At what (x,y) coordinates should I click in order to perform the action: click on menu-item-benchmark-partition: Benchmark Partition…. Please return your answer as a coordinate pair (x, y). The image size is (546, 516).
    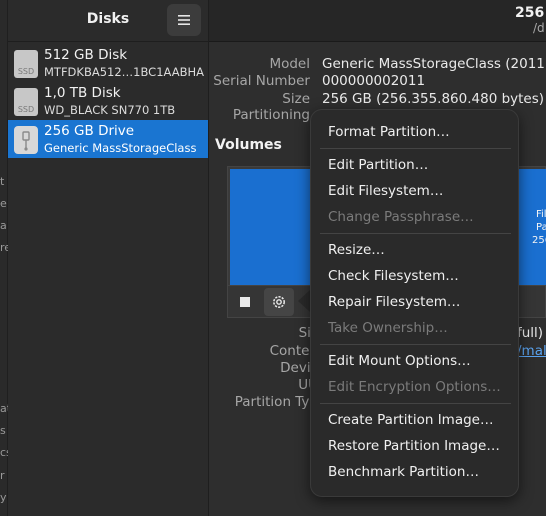
    Looking at the image, I should click on (403, 472).